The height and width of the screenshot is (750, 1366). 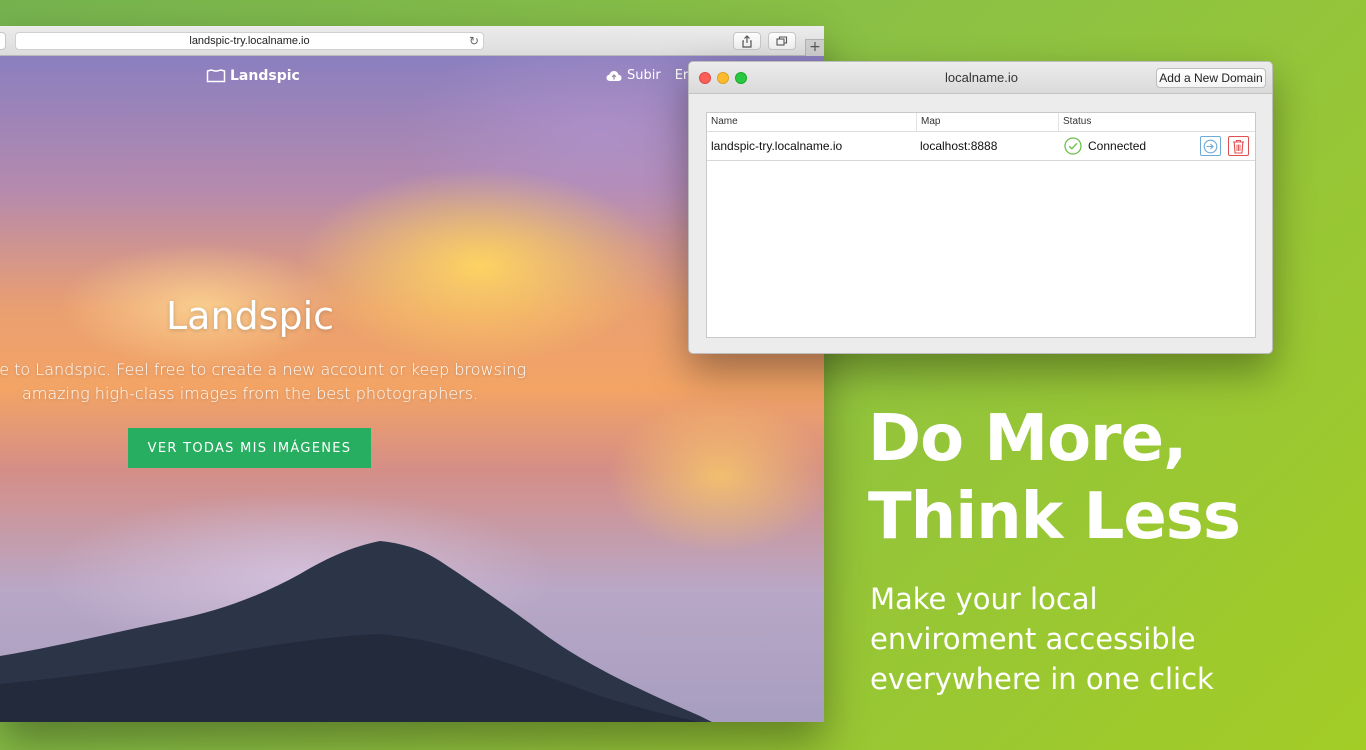 I want to click on column-header-map: Map, so click(x=987, y=122).